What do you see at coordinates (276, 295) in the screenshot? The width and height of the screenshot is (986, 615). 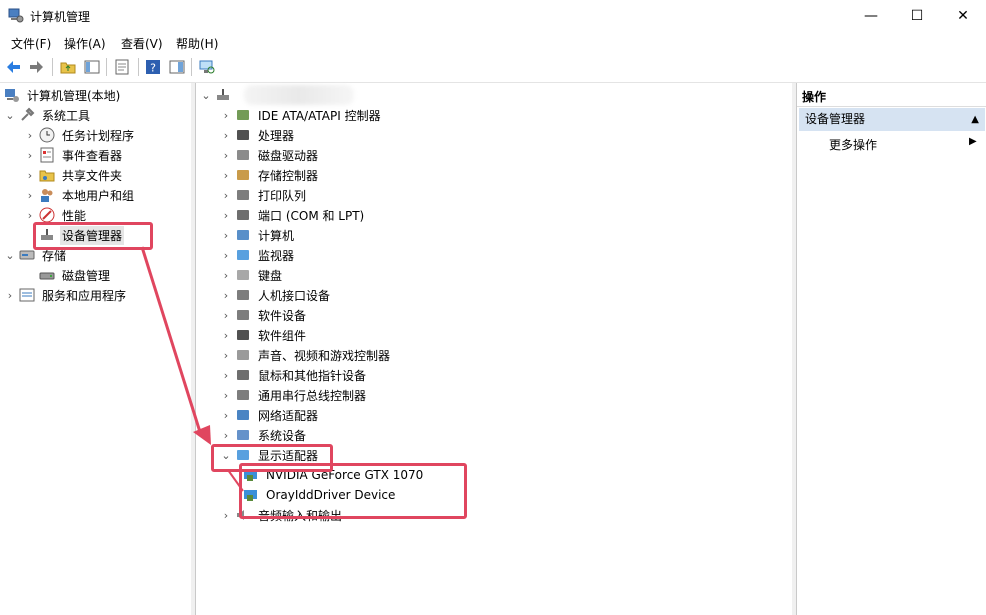 I see `device-category: › 人机接口设备` at bounding box center [276, 295].